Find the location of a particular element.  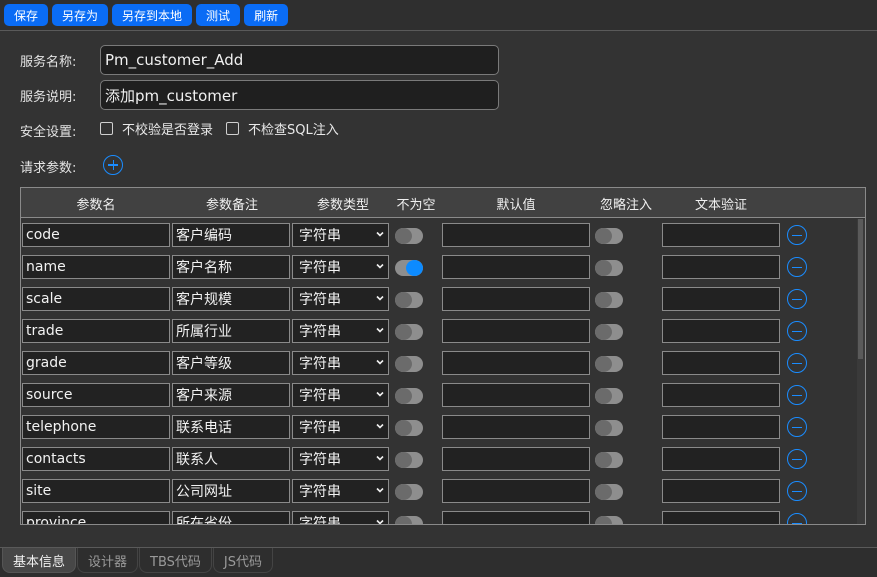

param-name-input: province is located at coordinates (96, 517).